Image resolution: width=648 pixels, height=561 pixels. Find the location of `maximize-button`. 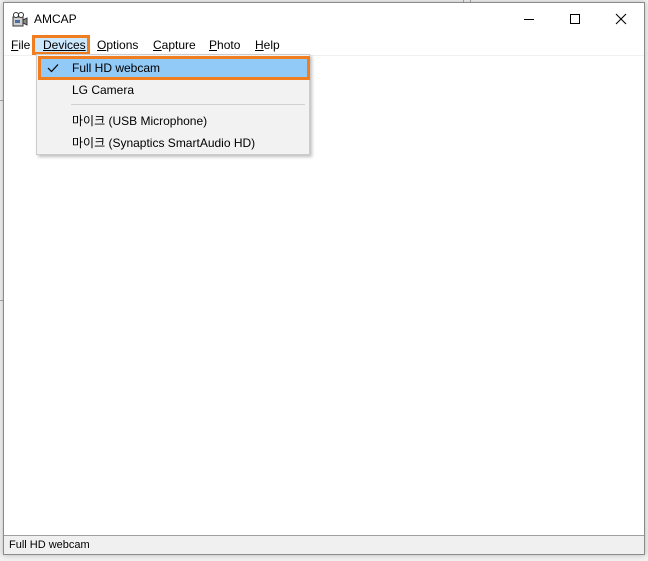

maximize-button is located at coordinates (575, 19).